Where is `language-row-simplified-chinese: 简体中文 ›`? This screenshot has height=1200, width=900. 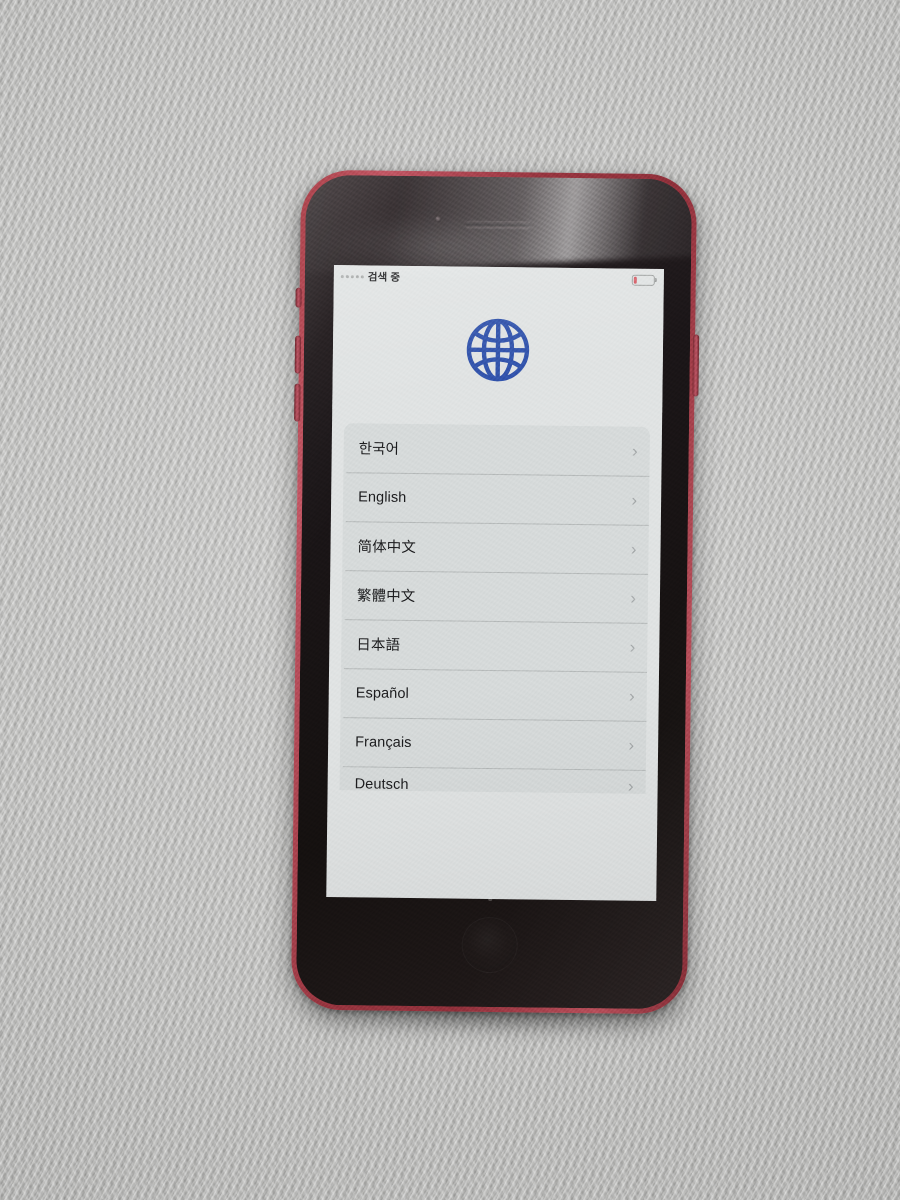
language-row-simplified-chinese: 简体中文 › is located at coordinates (495, 547).